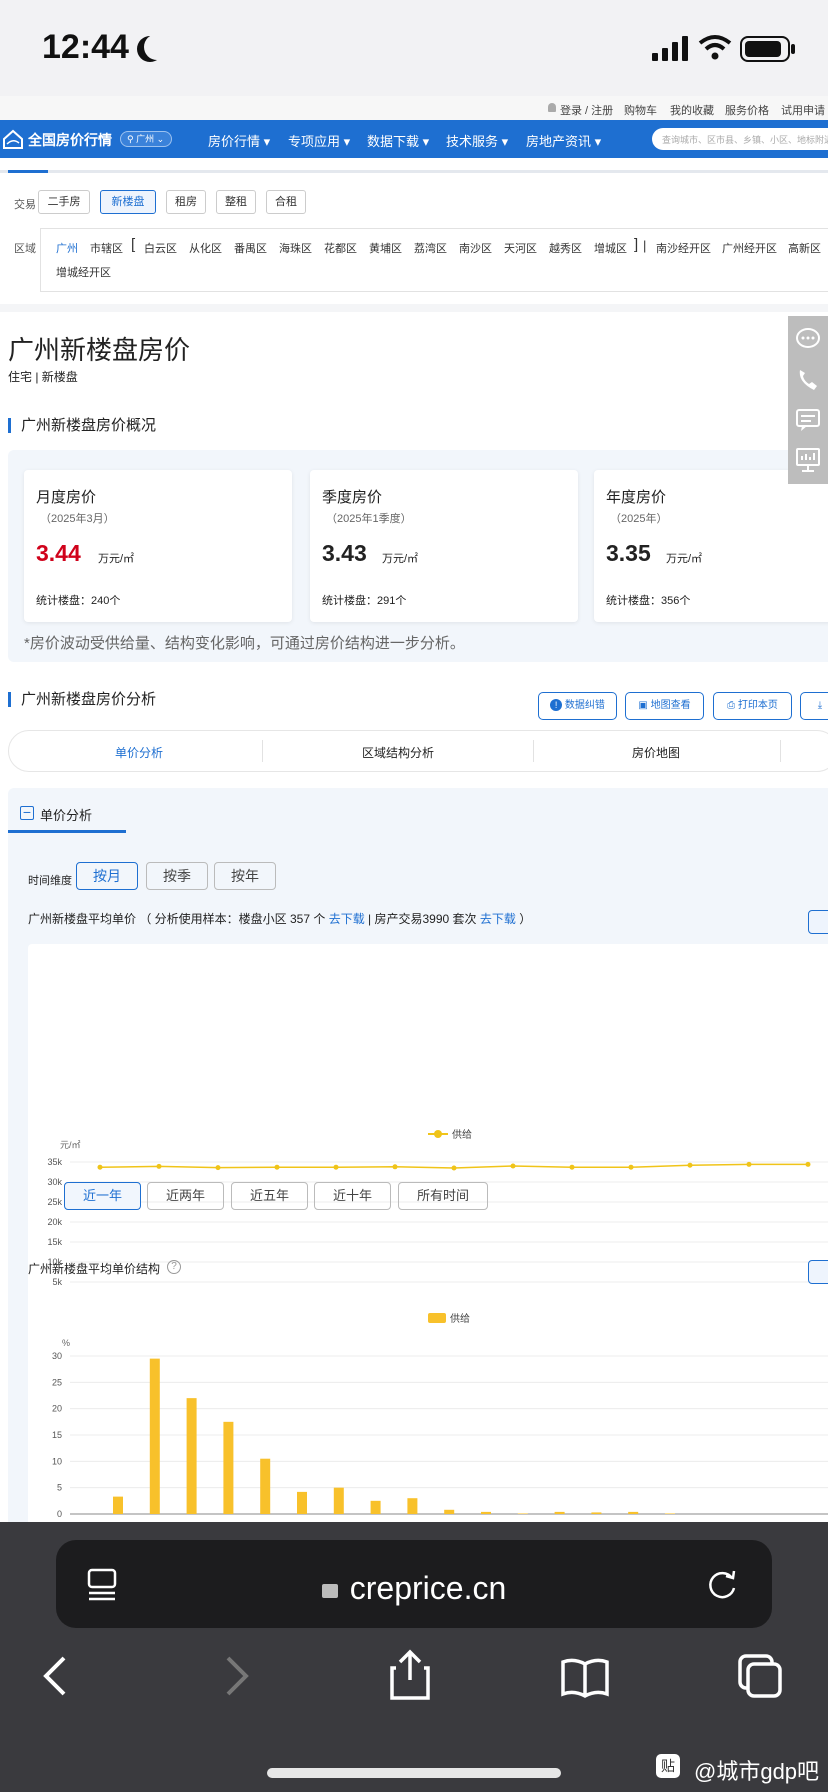  Describe the element at coordinates (760, 1676) in the screenshot. I see `tabs-icon` at that location.